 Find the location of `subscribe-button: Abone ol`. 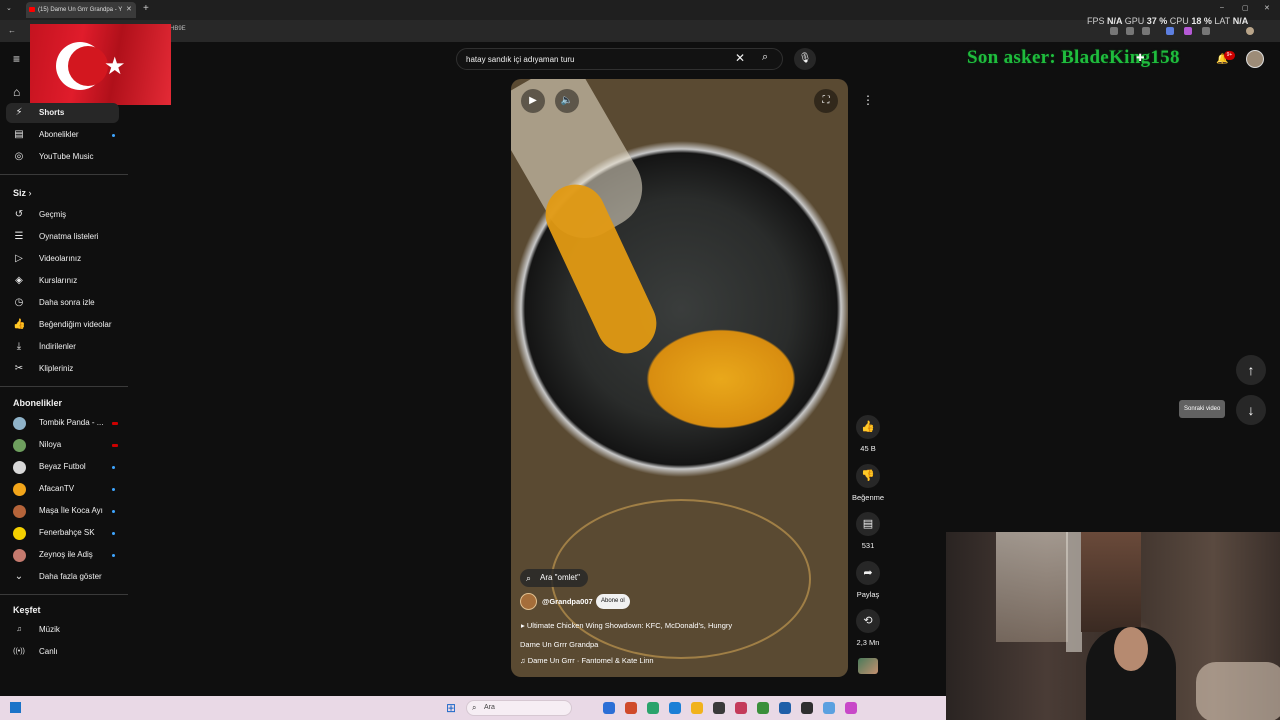

subscribe-button: Abone ol is located at coordinates (613, 601).